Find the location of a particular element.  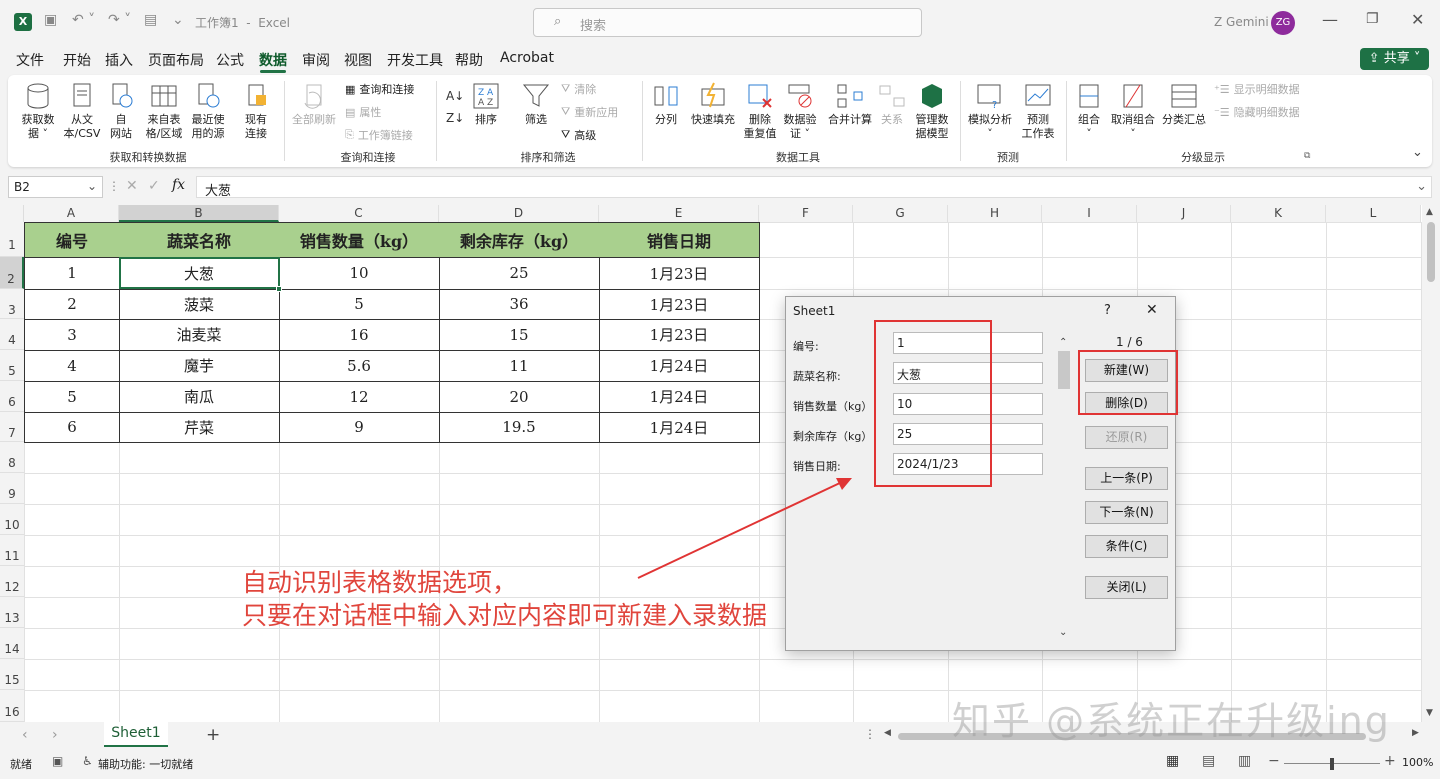

close-window-icon: ✕ is located at coordinates (1417, 19).